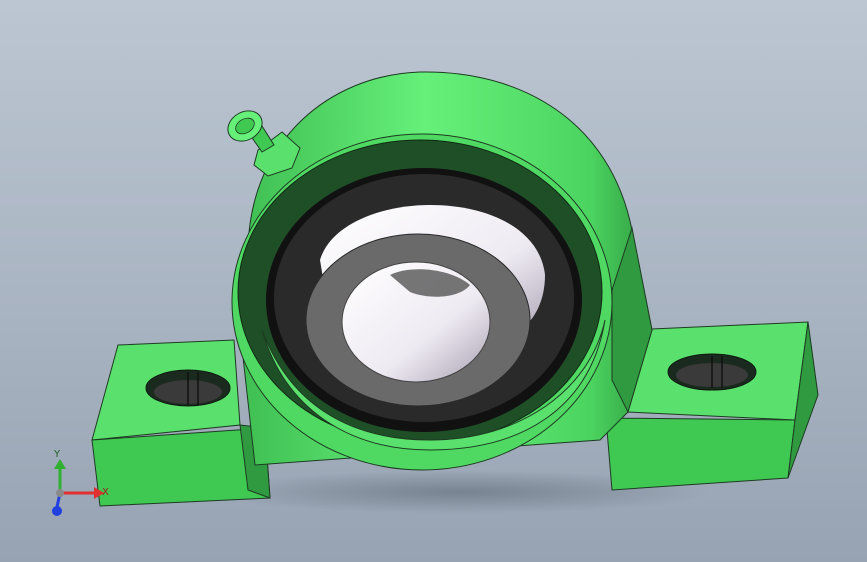 This screenshot has height=562, width=867. Describe the element at coordinates (57, 454) in the screenshot. I see `y-axis-label: Y` at that location.